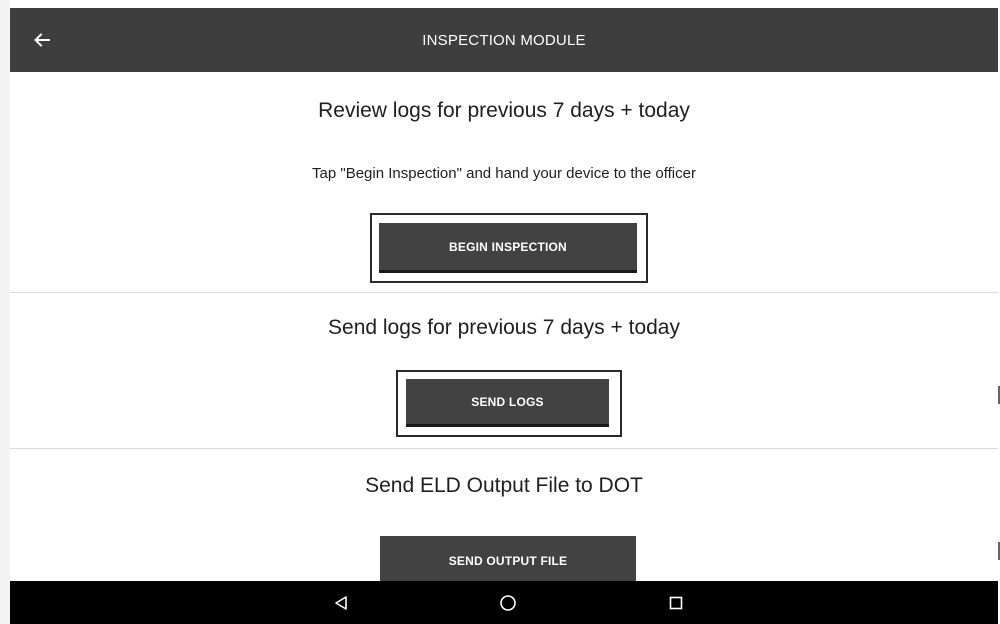 This screenshot has height=624, width=1000. I want to click on triangle-back-icon, so click(341, 603).